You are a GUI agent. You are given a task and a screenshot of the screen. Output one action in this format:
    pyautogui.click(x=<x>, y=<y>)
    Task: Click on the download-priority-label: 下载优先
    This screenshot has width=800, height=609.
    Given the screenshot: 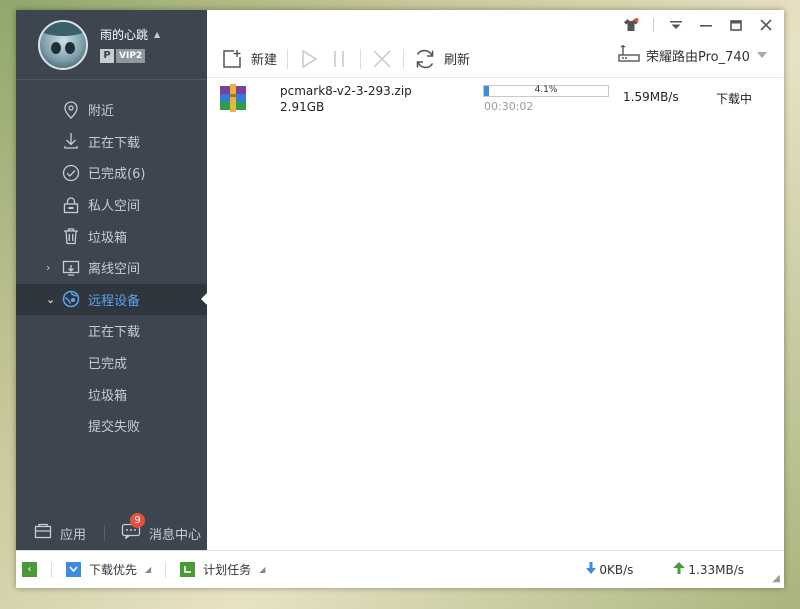 What is the action you would take?
    pyautogui.click(x=113, y=570)
    